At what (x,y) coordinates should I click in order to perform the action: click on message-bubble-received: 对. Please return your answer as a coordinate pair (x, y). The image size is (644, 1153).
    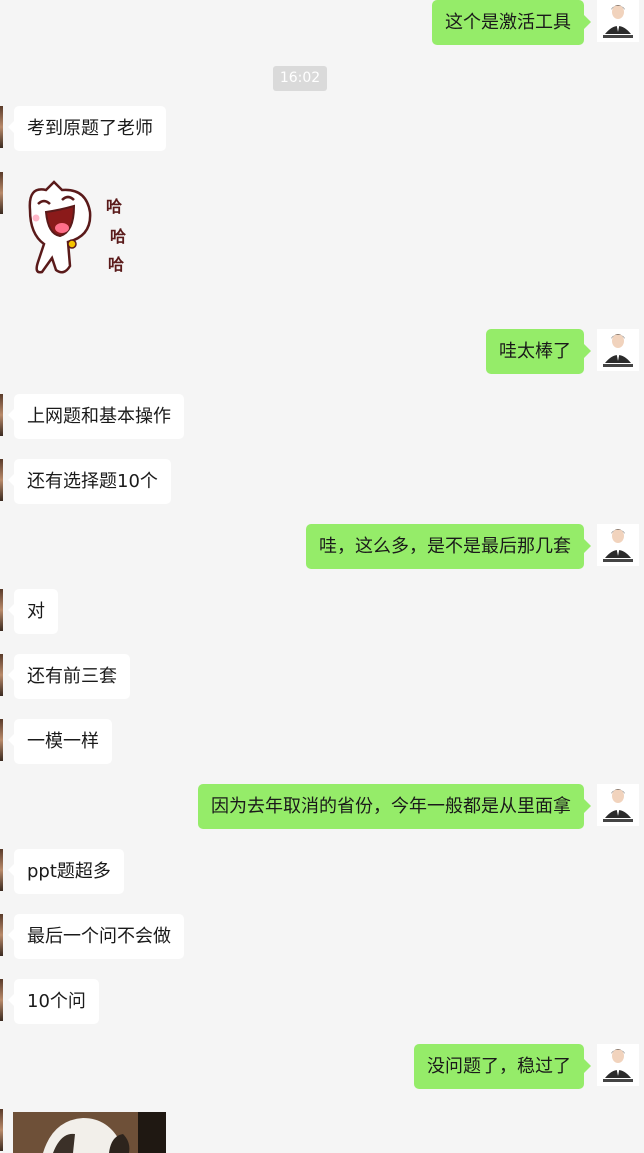
    Looking at the image, I should click on (33, 611).